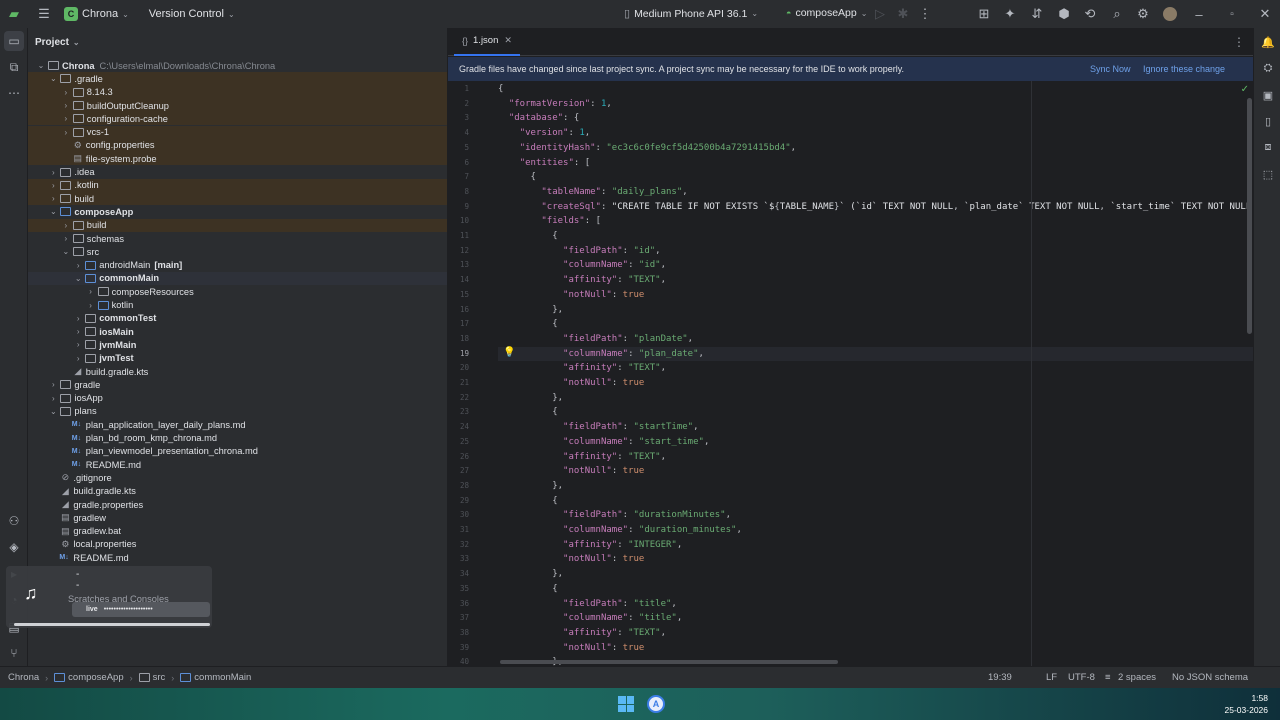  What do you see at coordinates (1246, 704) in the screenshot?
I see `system-clock: 1:58 25-03-2026` at bounding box center [1246, 704].